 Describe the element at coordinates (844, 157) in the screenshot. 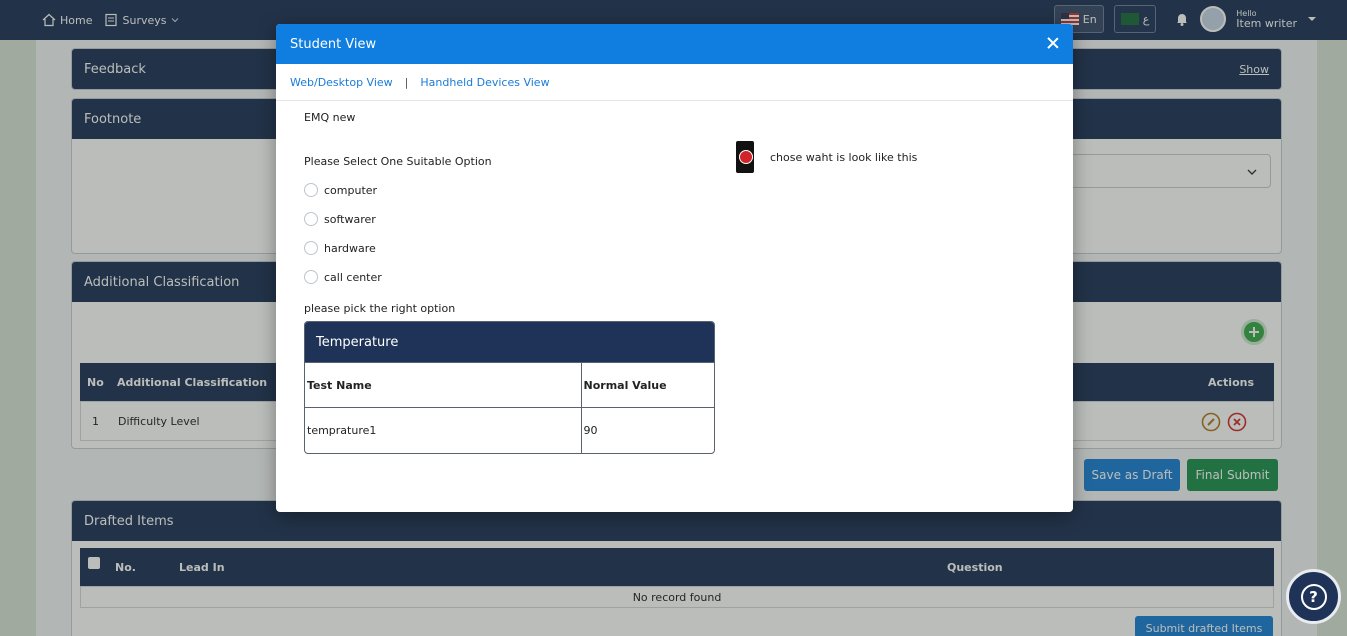

I see `media-caption: chose waht is look like this` at that location.